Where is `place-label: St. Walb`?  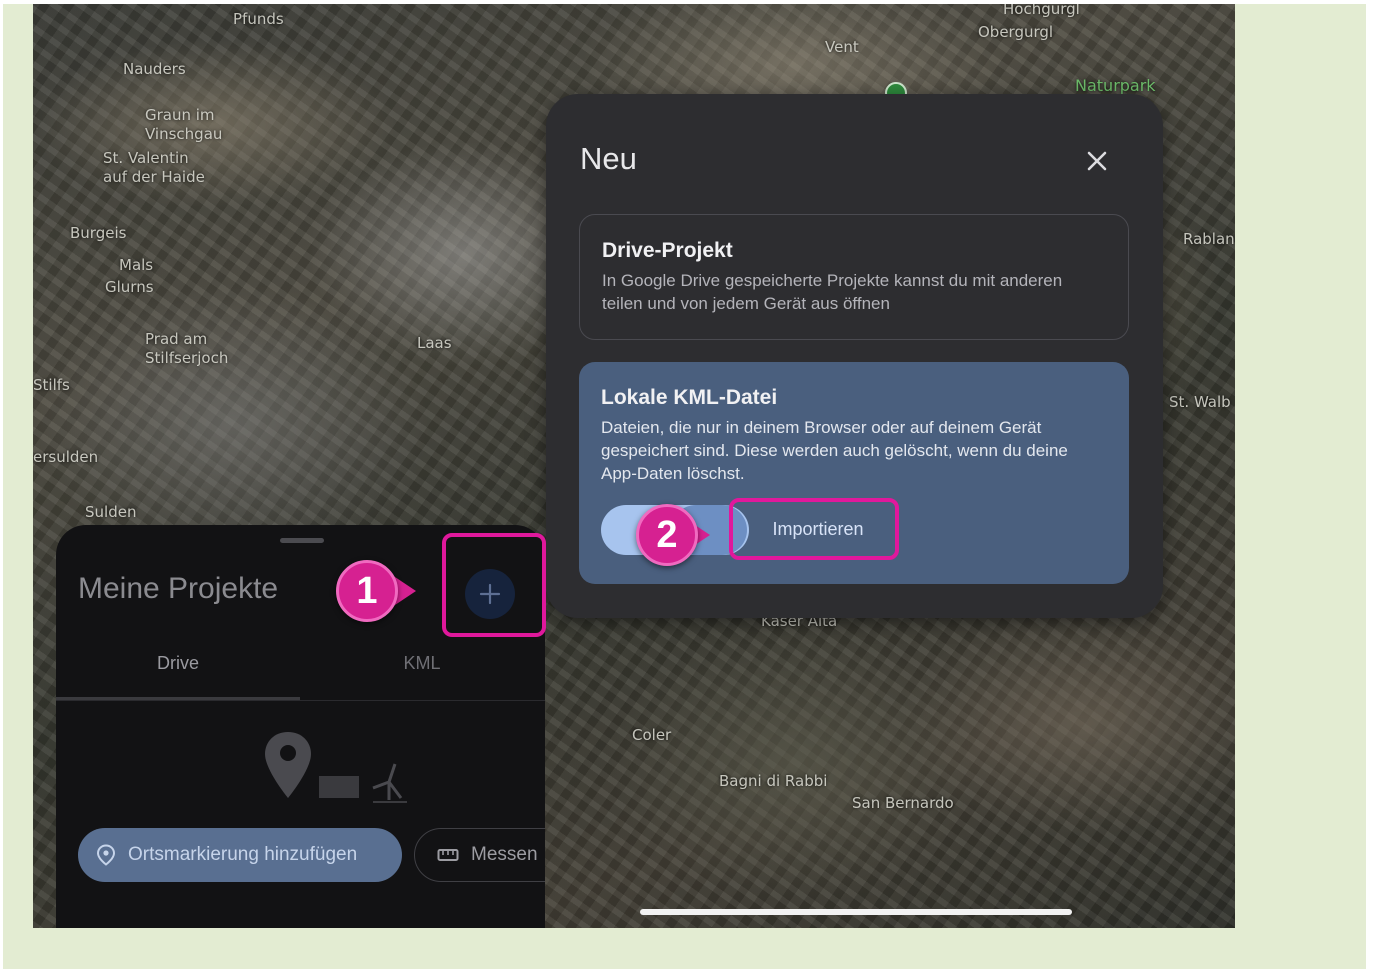 place-label: St. Walb is located at coordinates (1200, 402).